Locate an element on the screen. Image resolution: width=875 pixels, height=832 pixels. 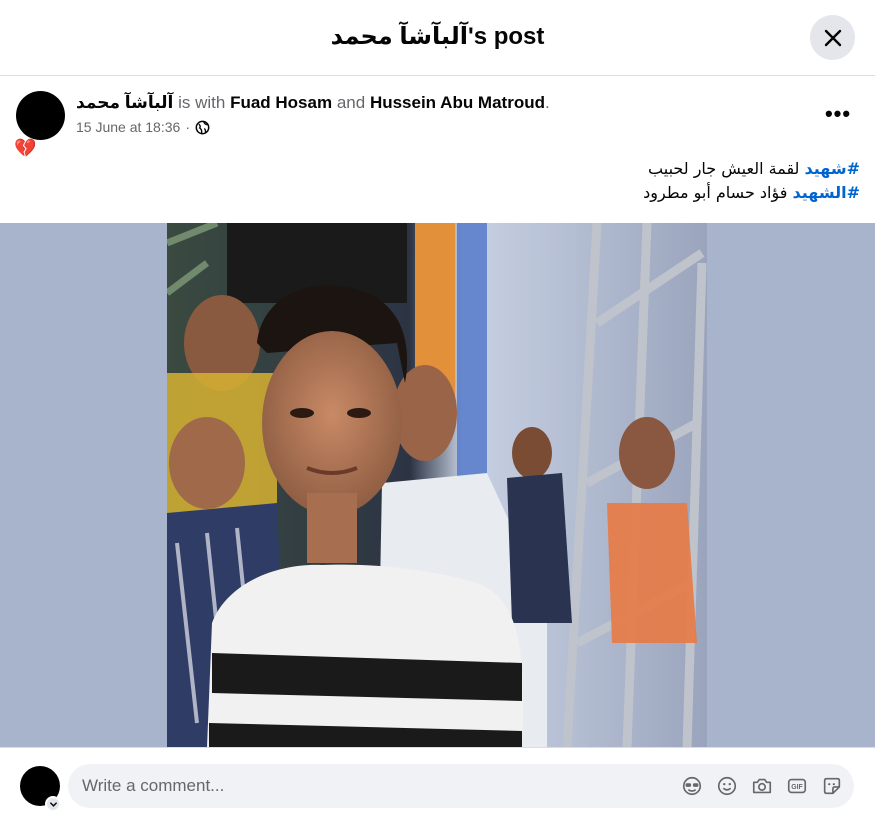
post-timestamp: 15 June at 18:36 is located at coordinates (128, 127).